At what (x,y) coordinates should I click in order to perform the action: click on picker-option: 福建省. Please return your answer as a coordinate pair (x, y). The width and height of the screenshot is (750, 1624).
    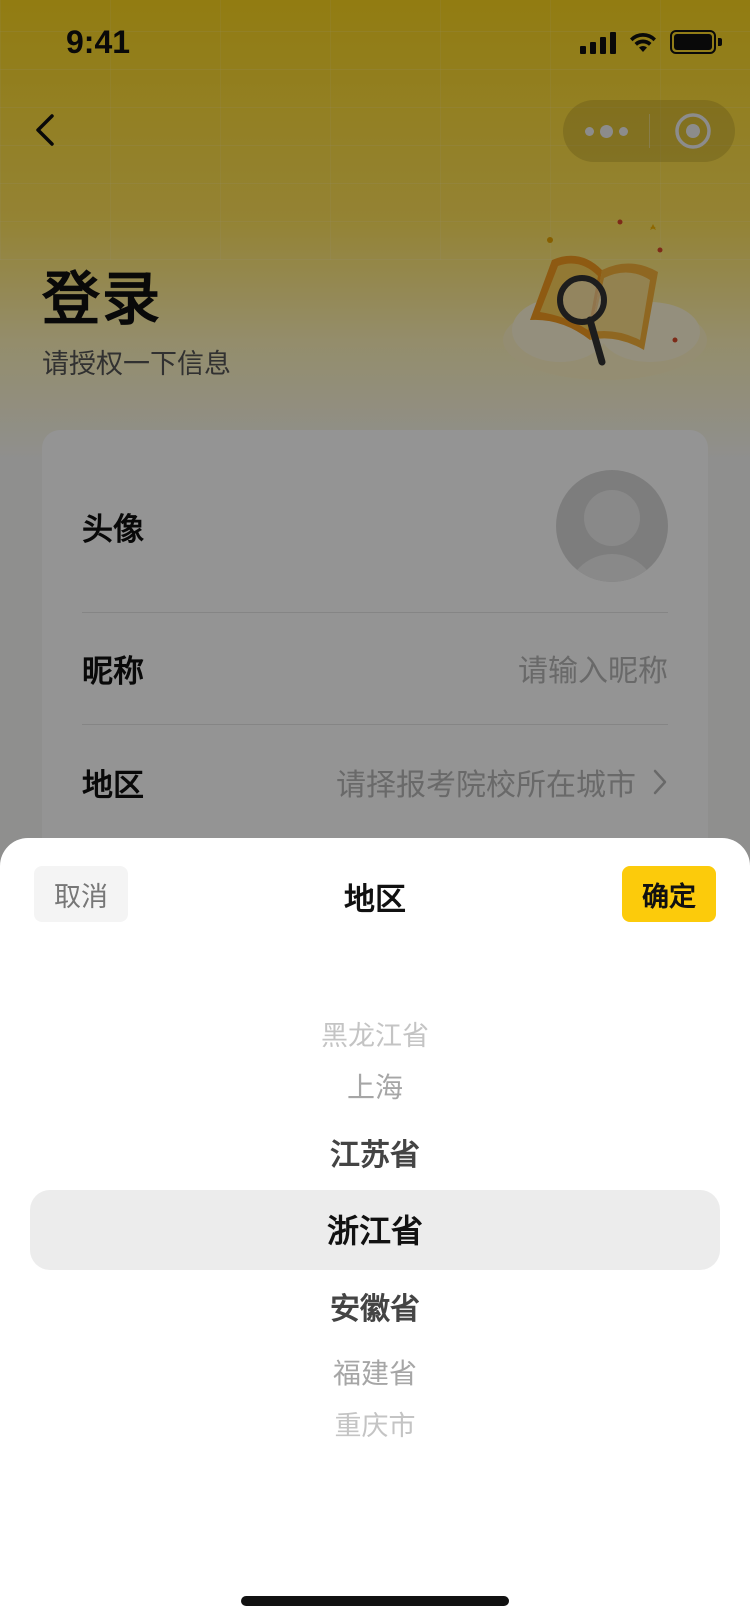
    Looking at the image, I should click on (375, 1372).